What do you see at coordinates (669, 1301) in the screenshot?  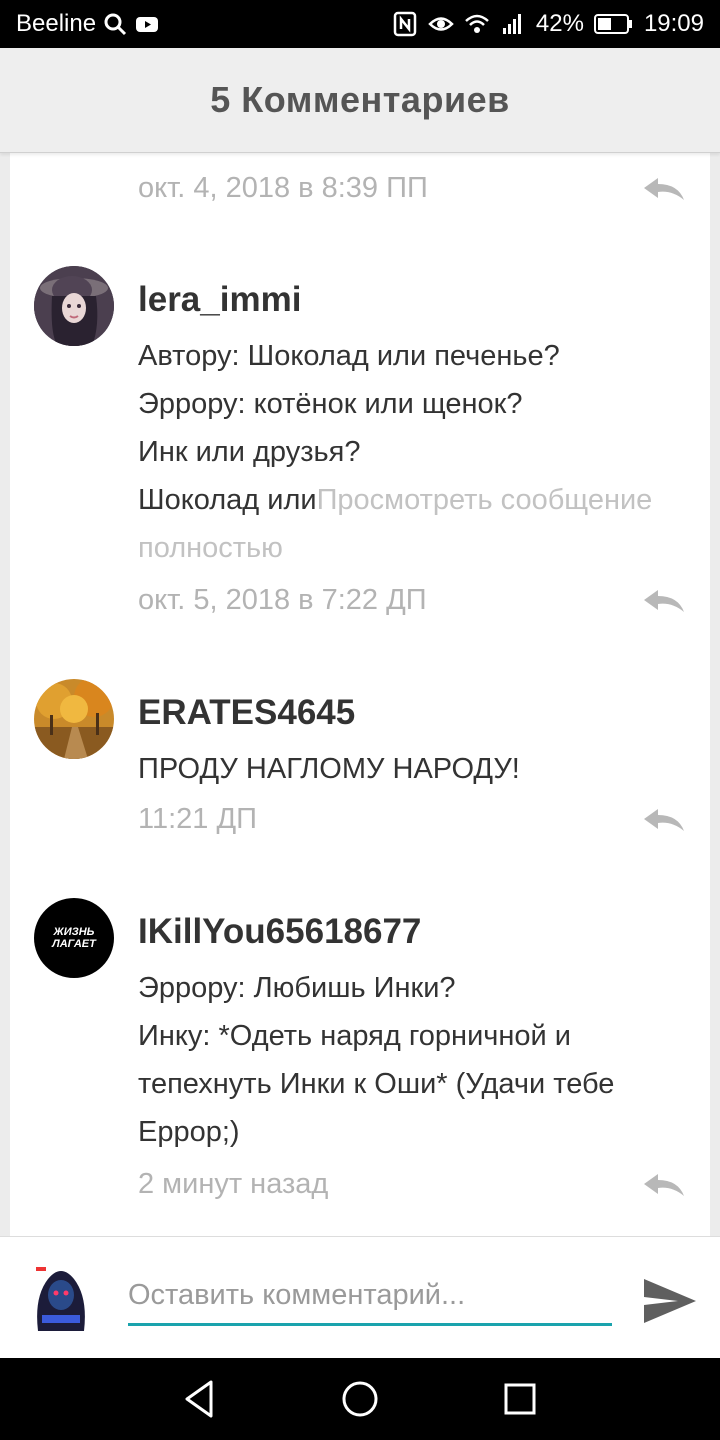 I see `send-icon` at bounding box center [669, 1301].